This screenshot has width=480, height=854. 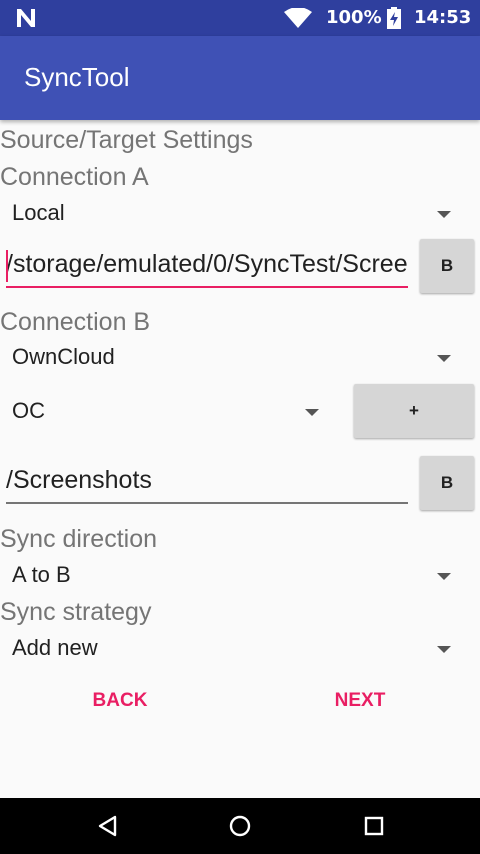 I want to click on sync-strategy-value: Add new, so click(x=55, y=647).